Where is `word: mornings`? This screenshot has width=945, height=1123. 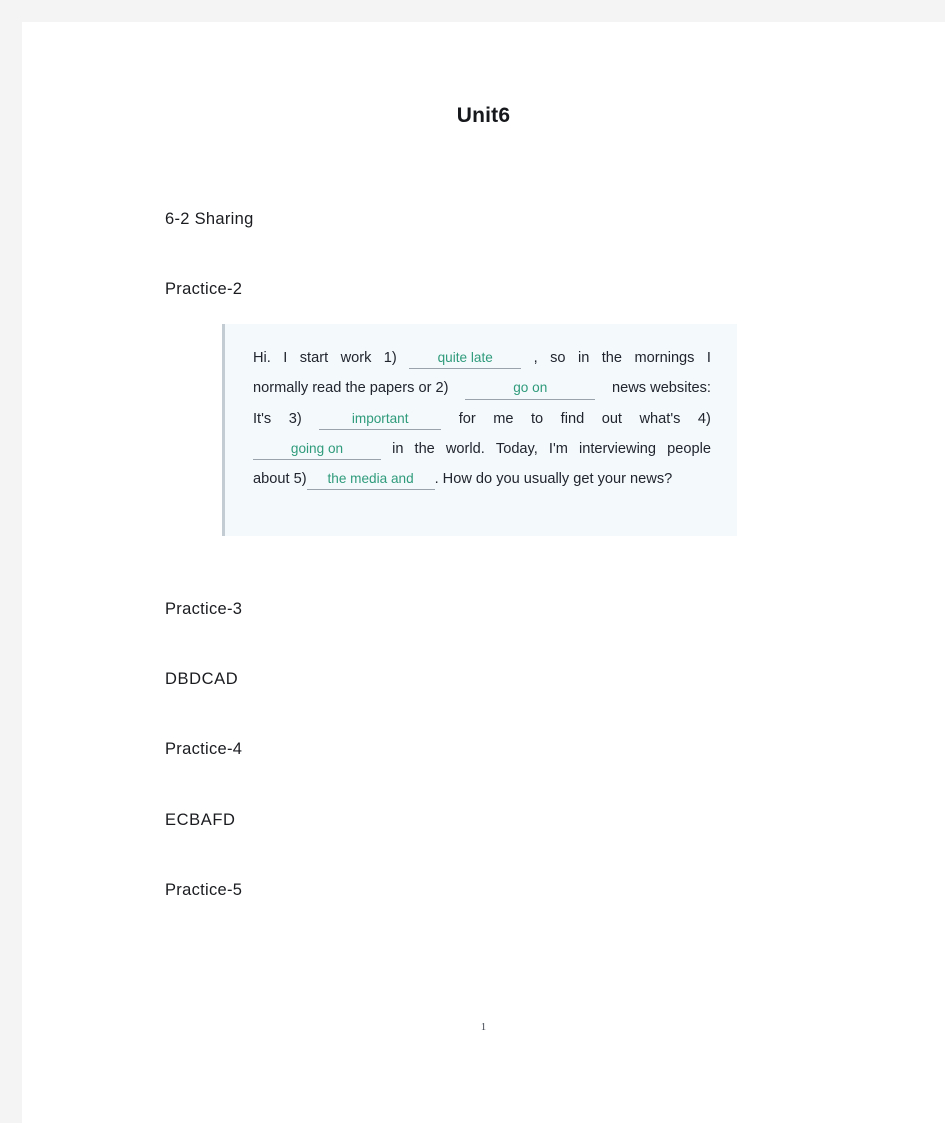
word: mornings is located at coordinates (664, 358).